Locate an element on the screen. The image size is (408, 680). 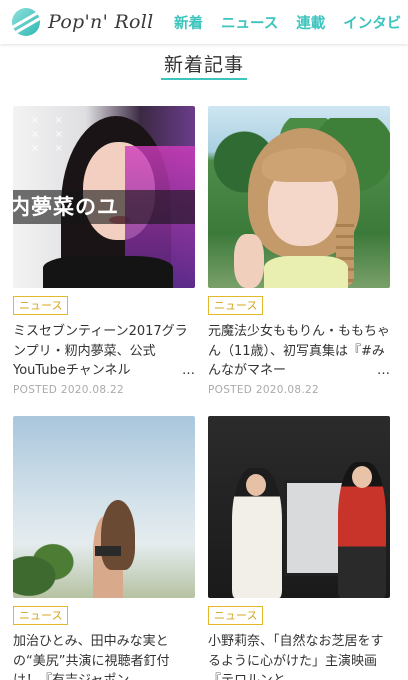
section-title: 新着記事 is located at coordinates (203, 65).